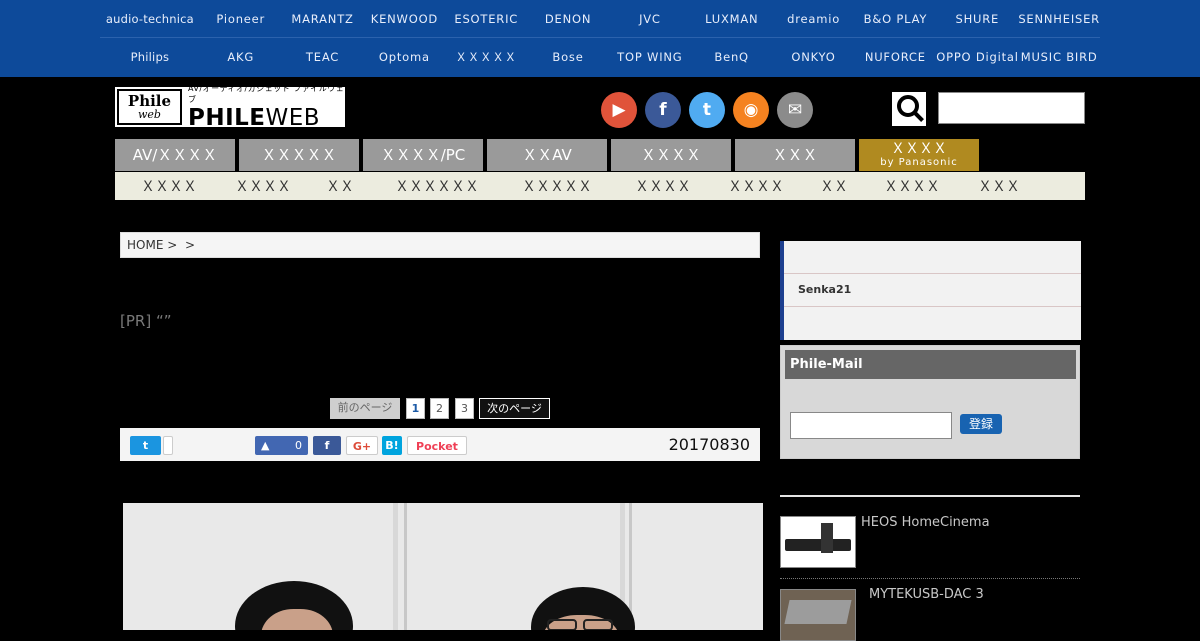 This screenshot has width=1200, height=641. What do you see at coordinates (977, 57) in the screenshot?
I see `brand-link: OPPO Digital` at bounding box center [977, 57].